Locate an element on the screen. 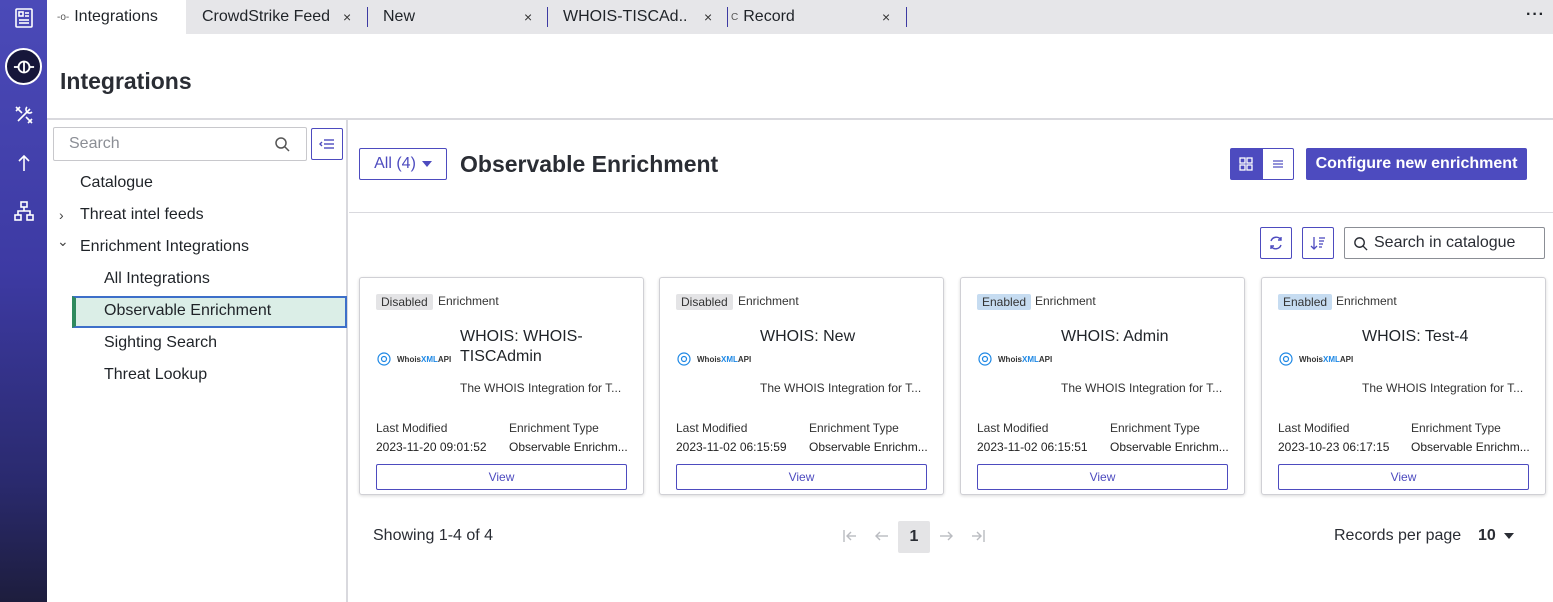  records-per-page-dropdown: 10 is located at coordinates (1496, 536).